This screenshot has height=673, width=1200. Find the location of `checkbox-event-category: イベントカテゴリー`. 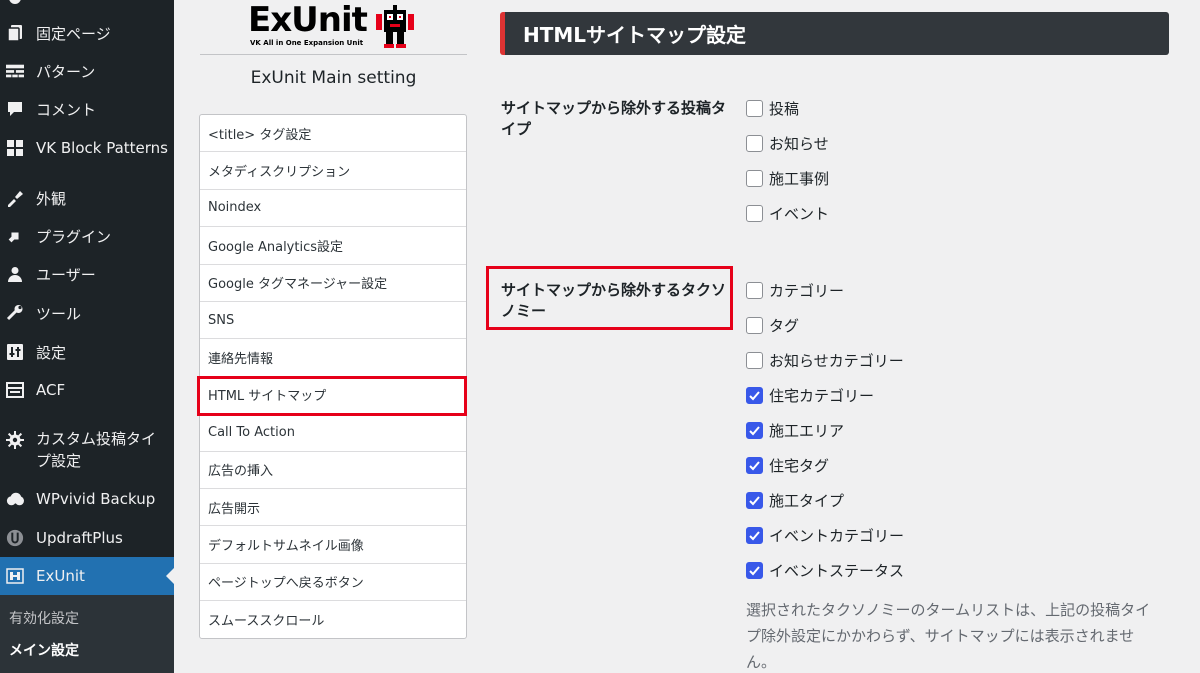

checkbox-event-category: イベントカテゴリー is located at coordinates (825, 535).